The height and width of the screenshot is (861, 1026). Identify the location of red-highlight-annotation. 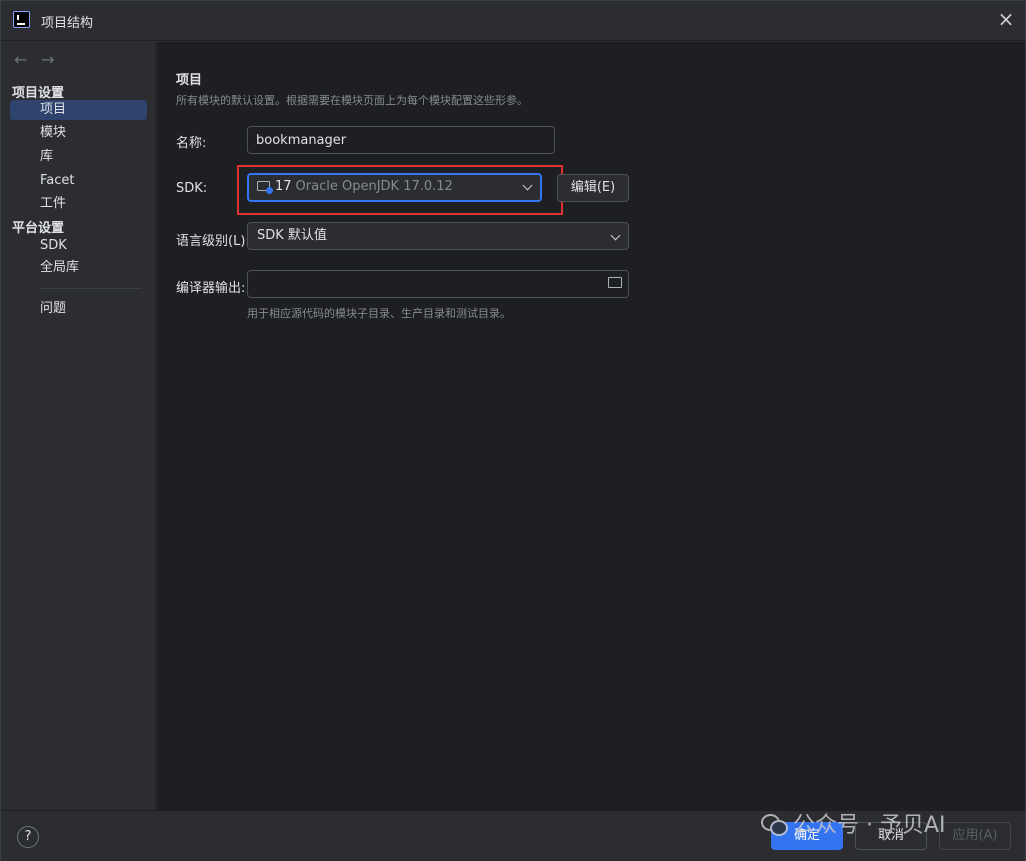
(400, 190).